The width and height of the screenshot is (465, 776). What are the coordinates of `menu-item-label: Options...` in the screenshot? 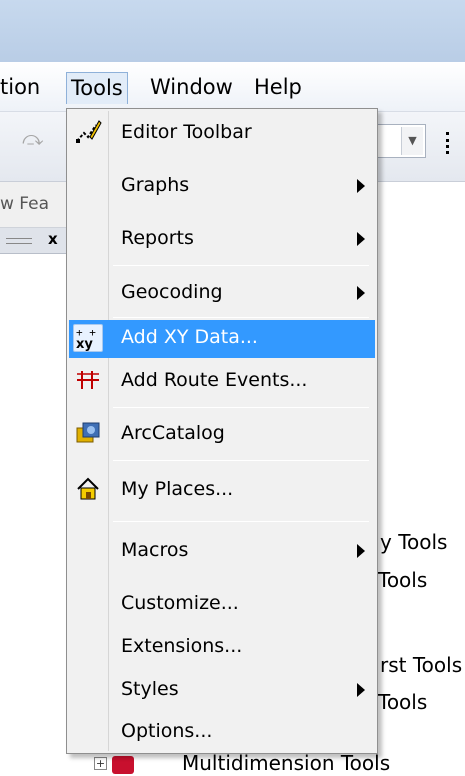 It's located at (167, 731).